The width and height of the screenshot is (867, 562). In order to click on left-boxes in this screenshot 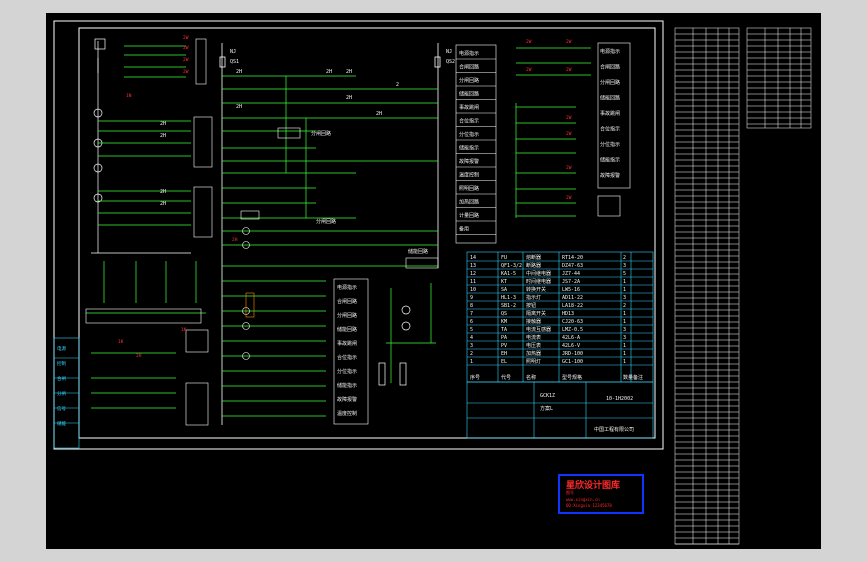, I will do `click(149, 232)`.